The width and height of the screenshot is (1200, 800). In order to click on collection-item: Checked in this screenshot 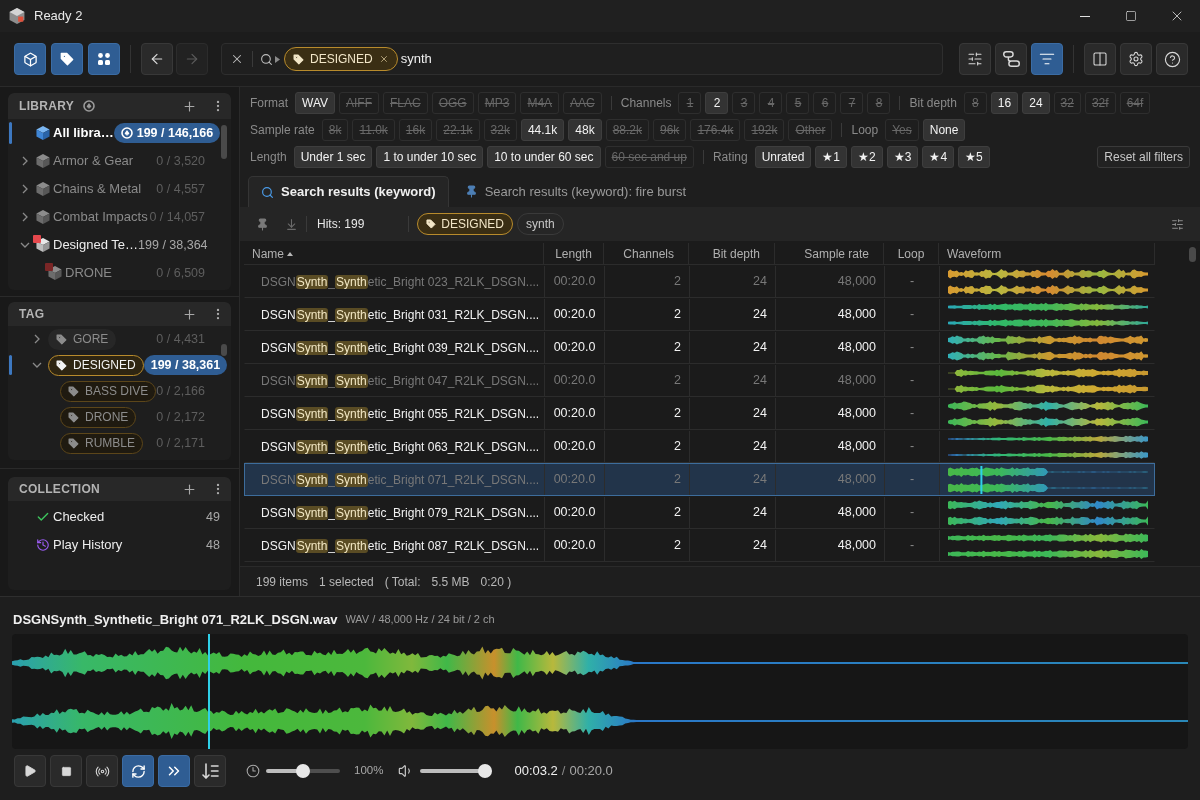, I will do `click(79, 517)`.